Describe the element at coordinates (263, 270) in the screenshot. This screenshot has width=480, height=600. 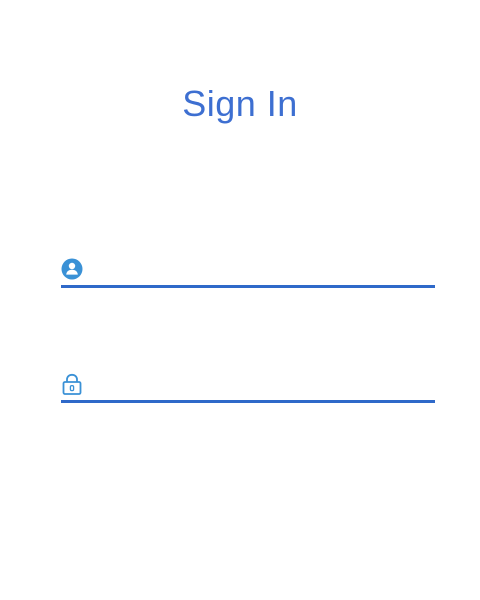
I see `username-input` at that location.